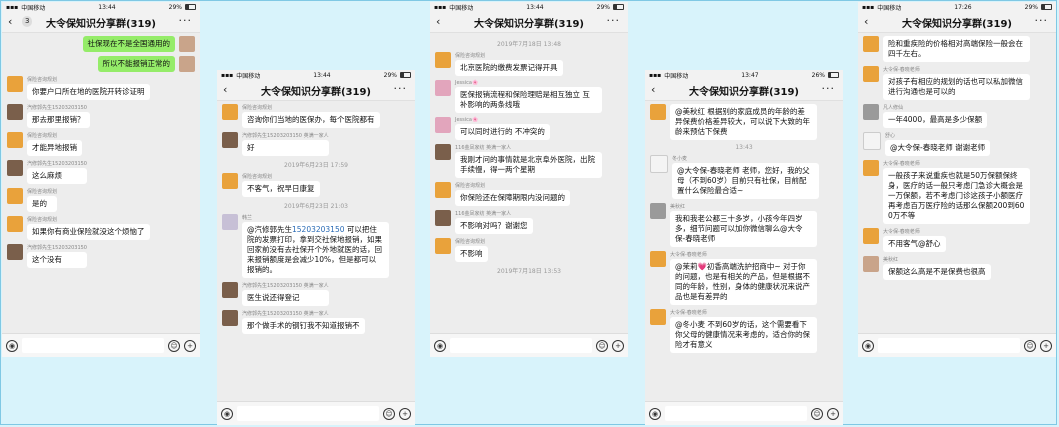 This screenshot has width=1059, height=427. What do you see at coordinates (136, 64) in the screenshot?
I see `message-bubble: 所以不能报销正常的` at bounding box center [136, 64].